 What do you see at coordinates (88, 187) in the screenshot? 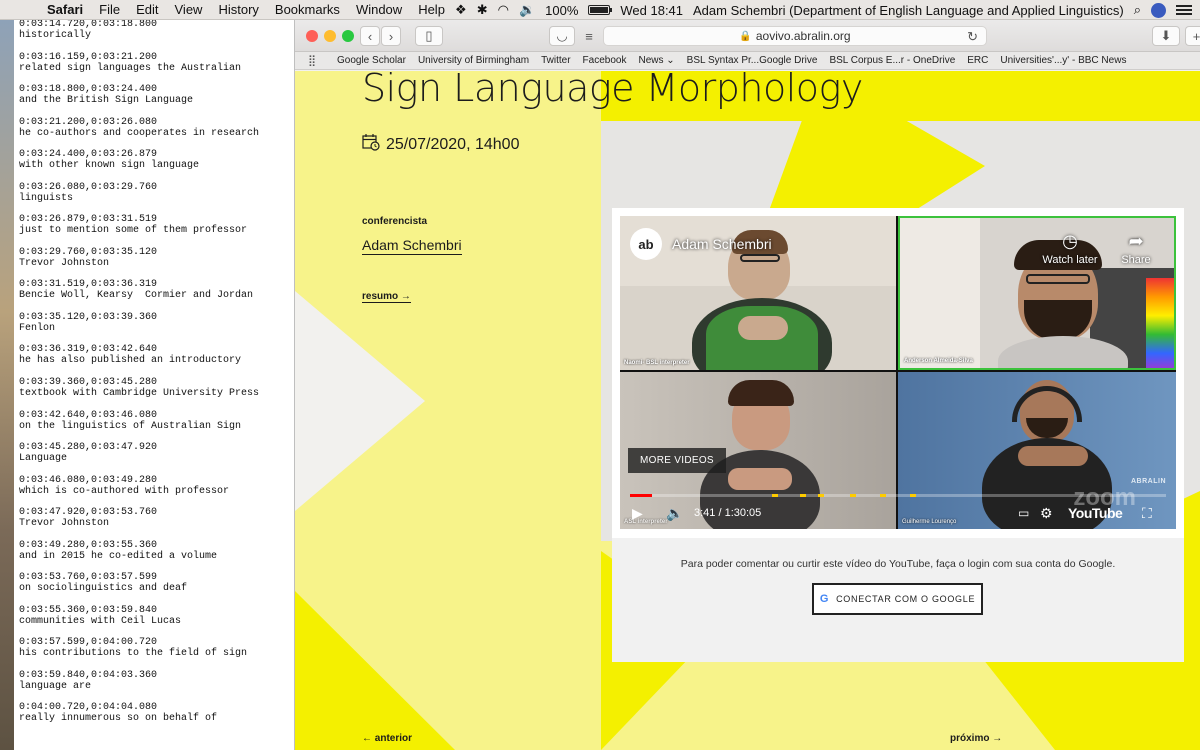
I see `subtitle-timestamp: 0:03:26.080,0:03:29.760` at bounding box center [88, 187].